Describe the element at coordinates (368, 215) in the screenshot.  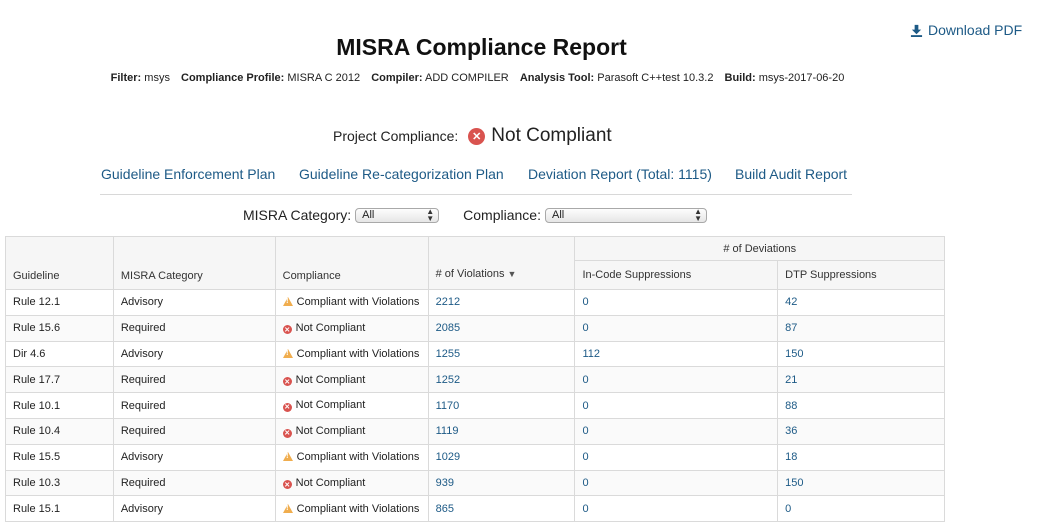
I see `category-select-value: All` at that location.